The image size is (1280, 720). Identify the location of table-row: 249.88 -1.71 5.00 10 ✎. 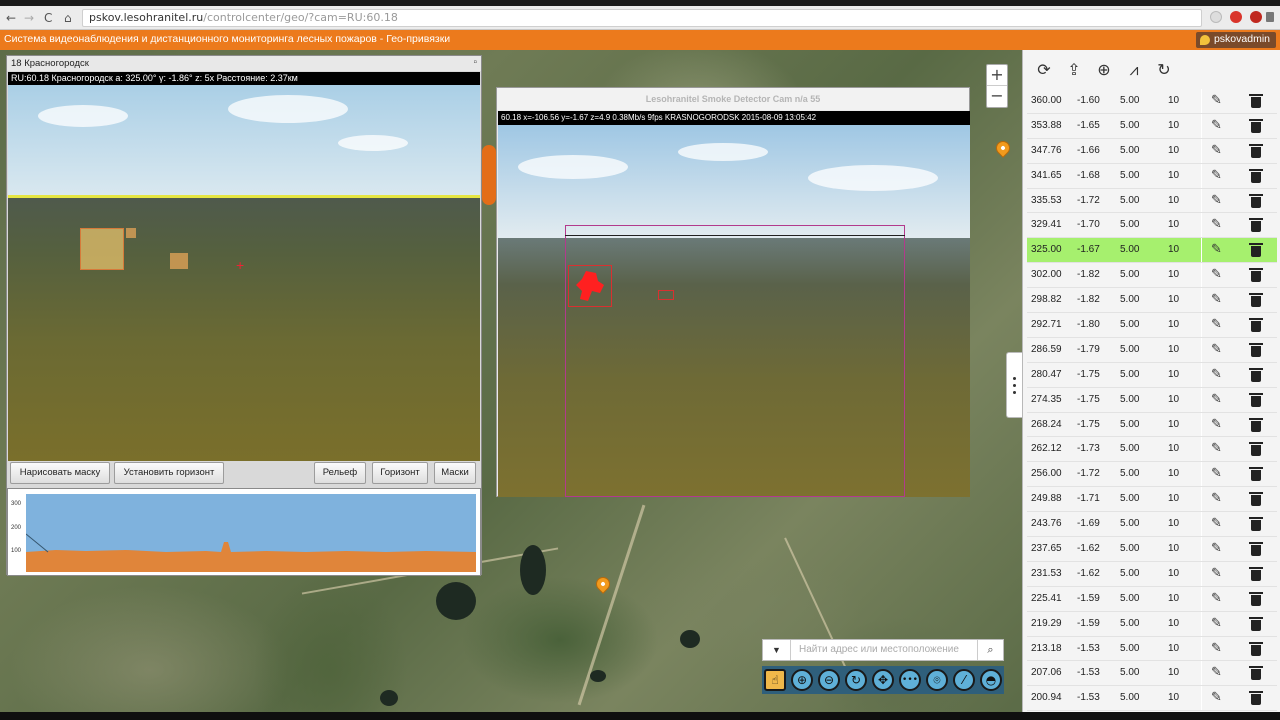
(1152, 500).